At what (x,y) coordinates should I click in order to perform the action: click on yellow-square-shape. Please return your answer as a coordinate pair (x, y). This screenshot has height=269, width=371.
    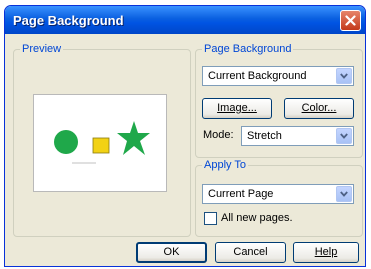
    Looking at the image, I should click on (101, 145).